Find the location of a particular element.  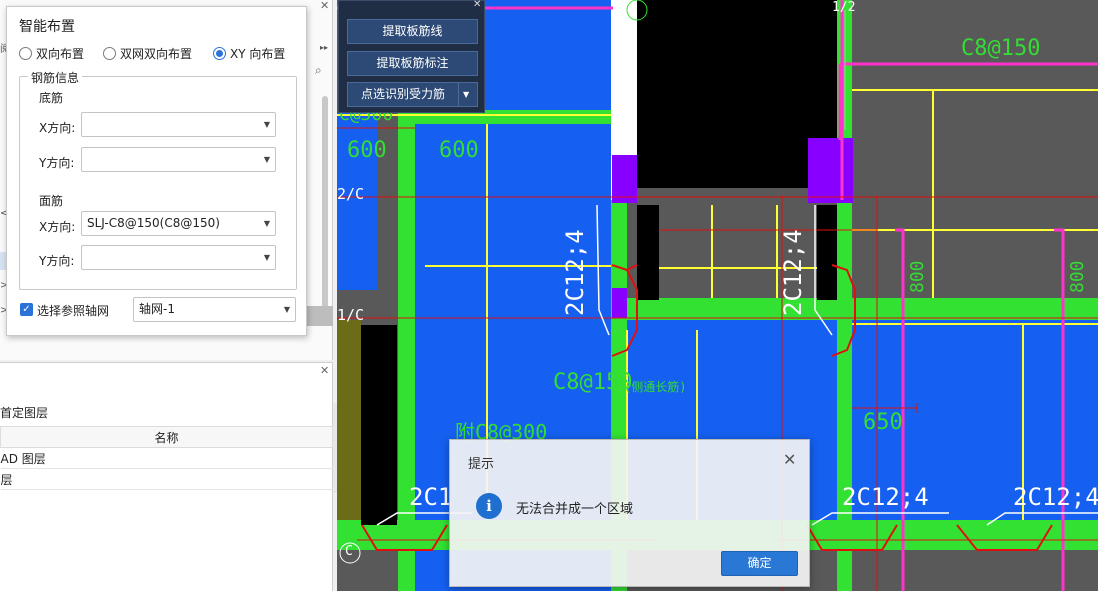

radio-double-net: 双网双向布置 is located at coordinates (147, 53).